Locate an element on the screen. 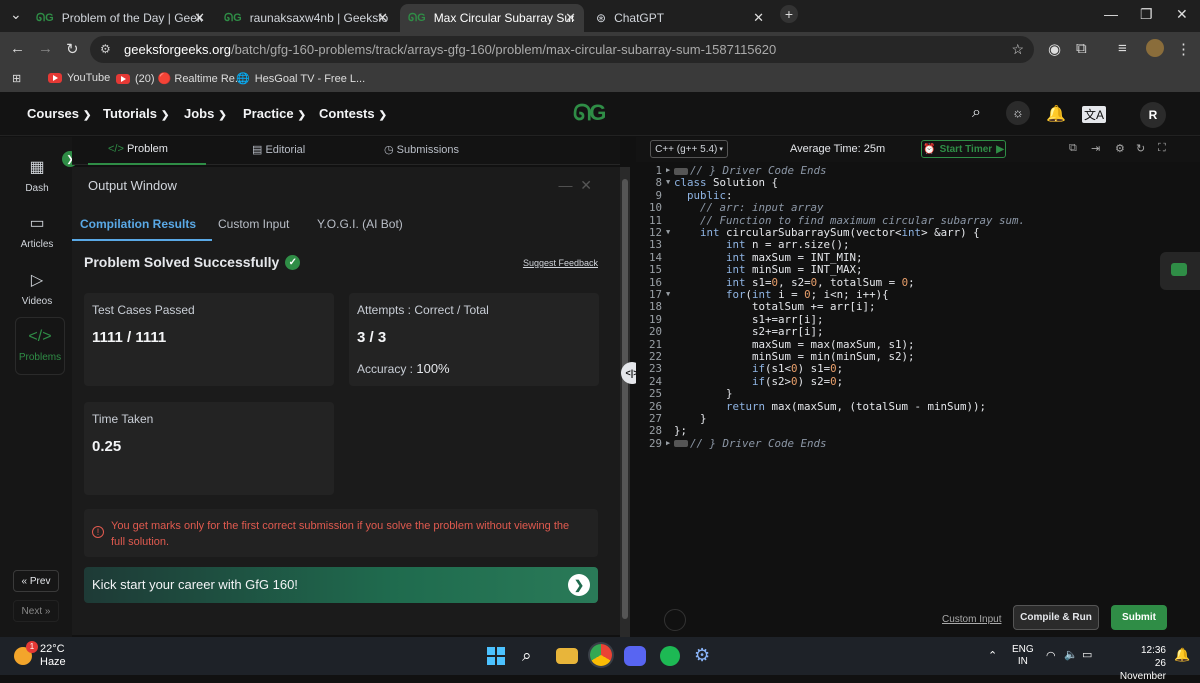 The height and width of the screenshot is (683, 1200). clock-icon: ◷ is located at coordinates (389, 150).